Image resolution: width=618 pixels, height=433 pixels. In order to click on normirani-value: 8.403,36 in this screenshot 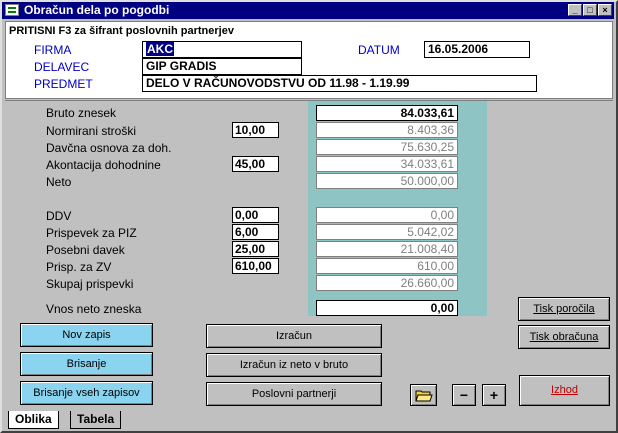, I will do `click(387, 130)`.